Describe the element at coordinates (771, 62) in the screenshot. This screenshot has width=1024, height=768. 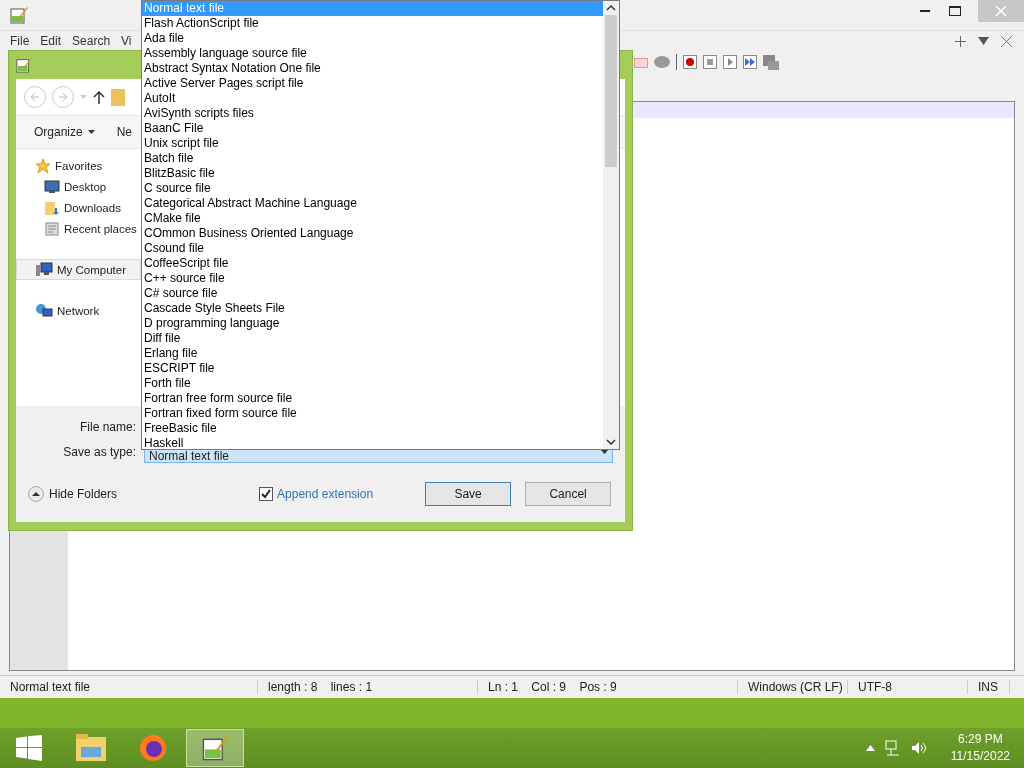
I see `macro-list-icon` at that location.